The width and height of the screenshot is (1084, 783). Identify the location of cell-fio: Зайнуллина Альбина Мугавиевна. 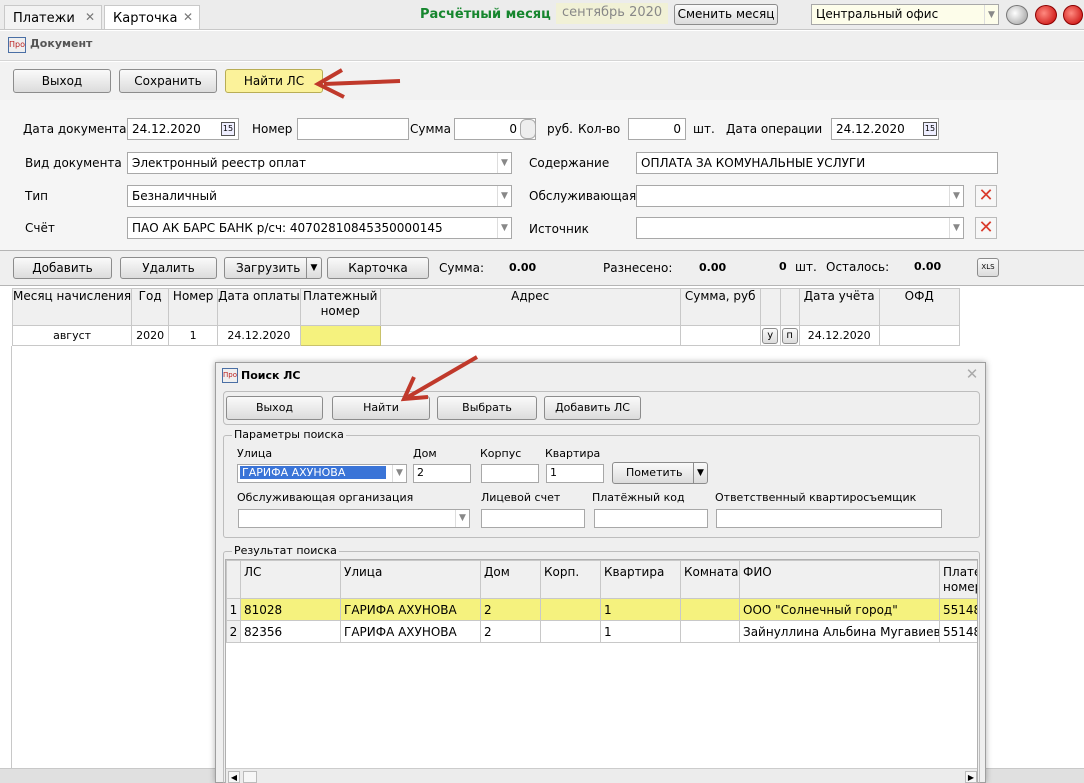
(839, 631).